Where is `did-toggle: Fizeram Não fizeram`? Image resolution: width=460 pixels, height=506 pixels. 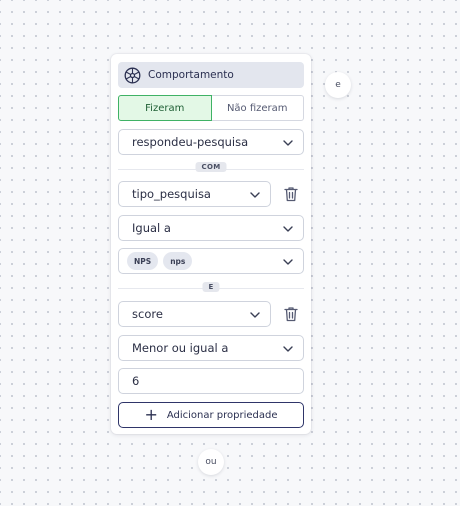
did-toggle: Fizeram Não fizeram is located at coordinates (211, 108).